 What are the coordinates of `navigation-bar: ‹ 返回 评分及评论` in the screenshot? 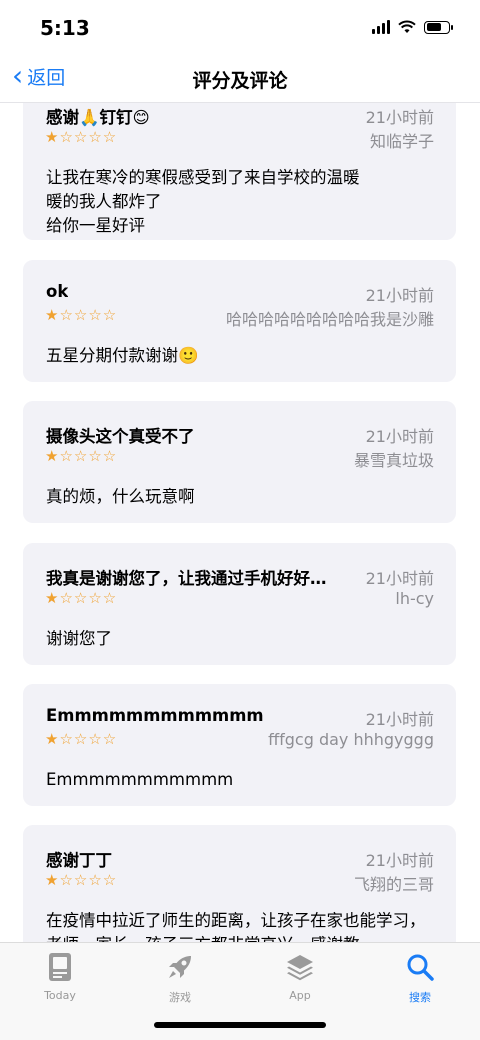 It's located at (240, 79).